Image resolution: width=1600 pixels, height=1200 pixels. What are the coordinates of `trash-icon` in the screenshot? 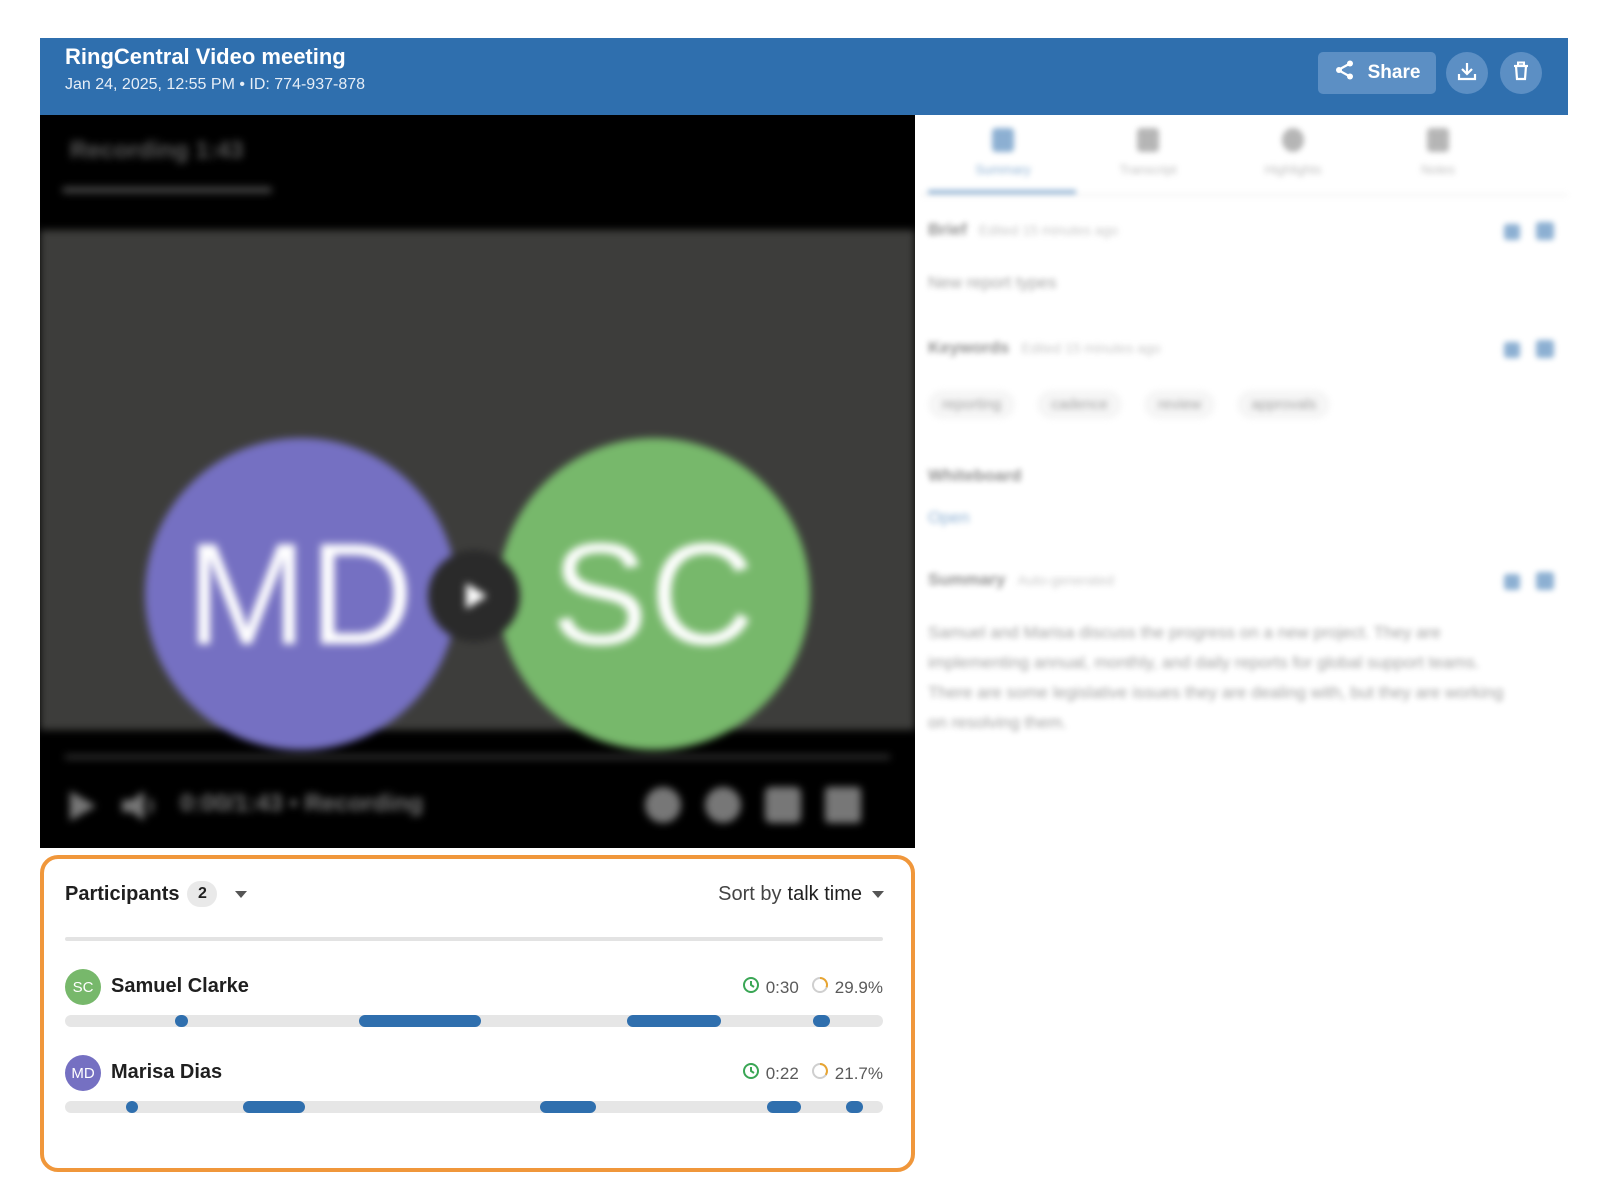 It's located at (1521, 73).